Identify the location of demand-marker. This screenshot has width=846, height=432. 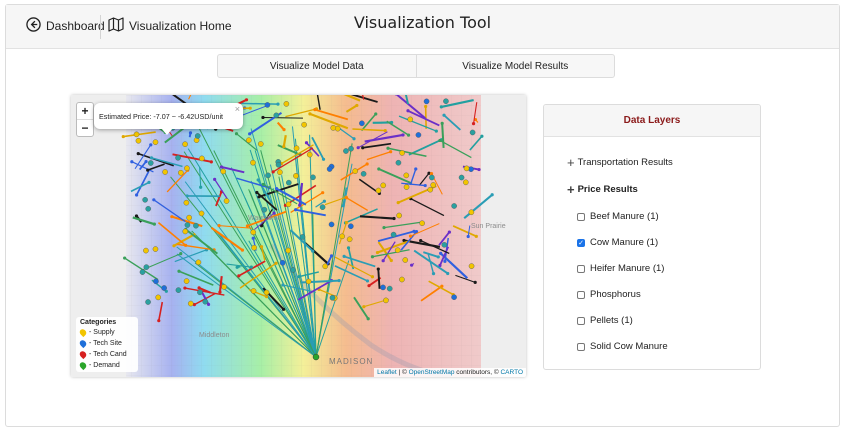
(316, 357).